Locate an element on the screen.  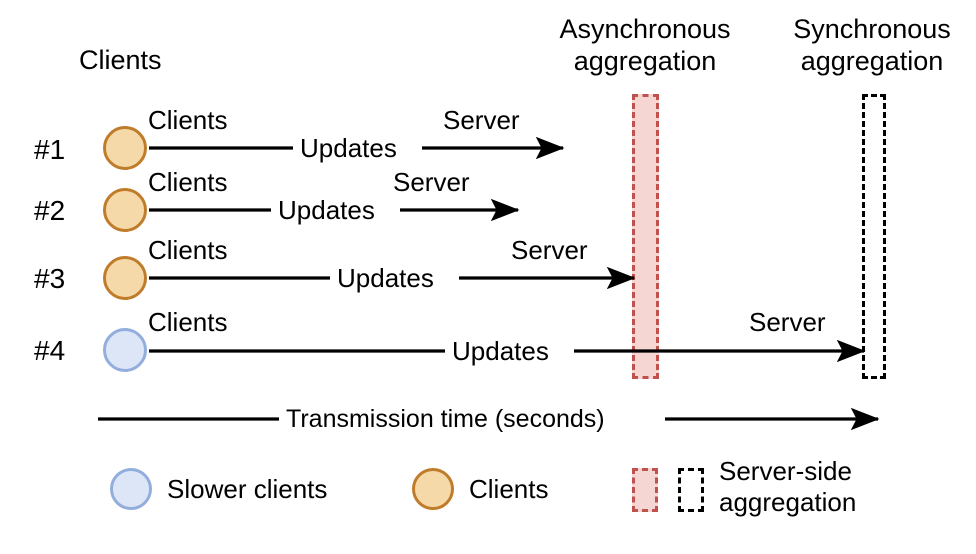
row-4-label-updates: Updates is located at coordinates (500, 351).